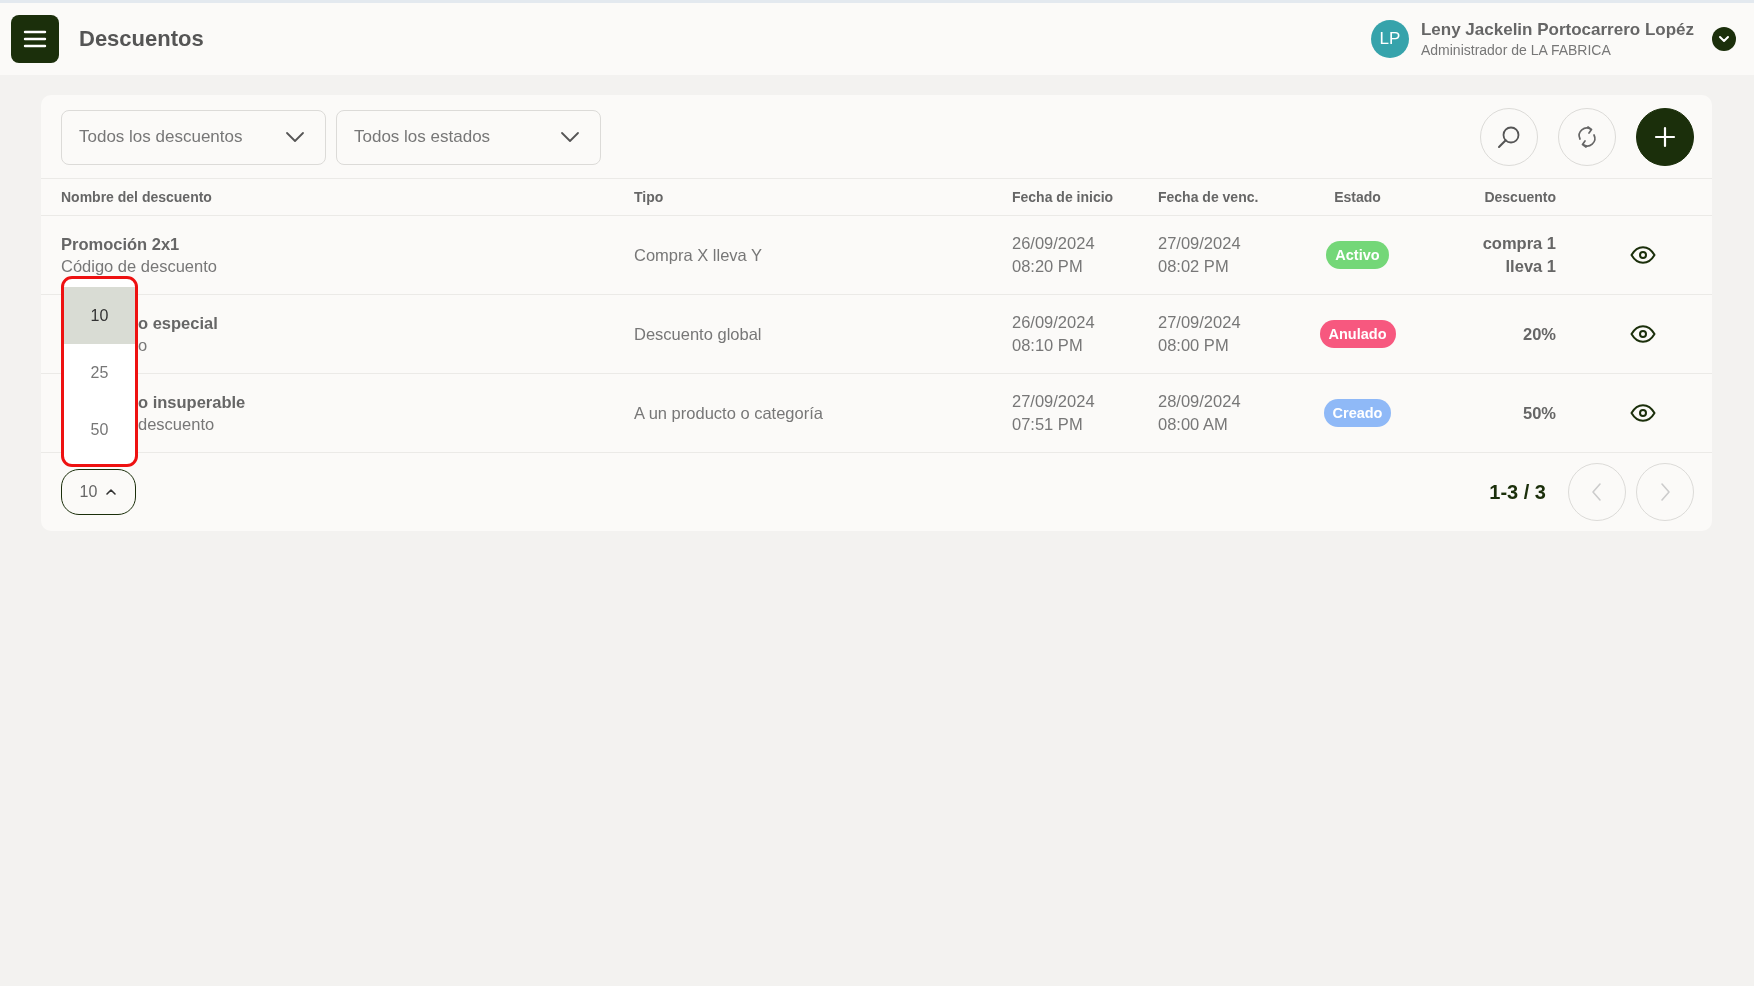 Image resolution: width=1754 pixels, height=986 pixels. Describe the element at coordinates (99, 315) in the screenshot. I see `page-size-option: 10` at that location.